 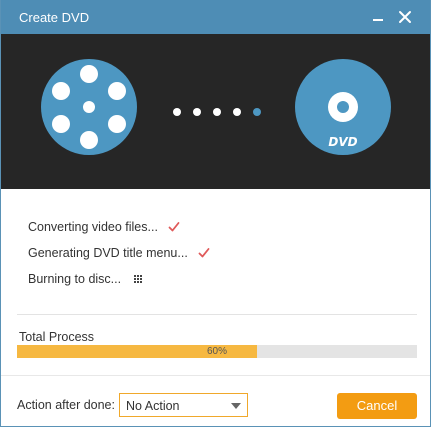 I want to click on minimize-button, so click(x=378, y=17).